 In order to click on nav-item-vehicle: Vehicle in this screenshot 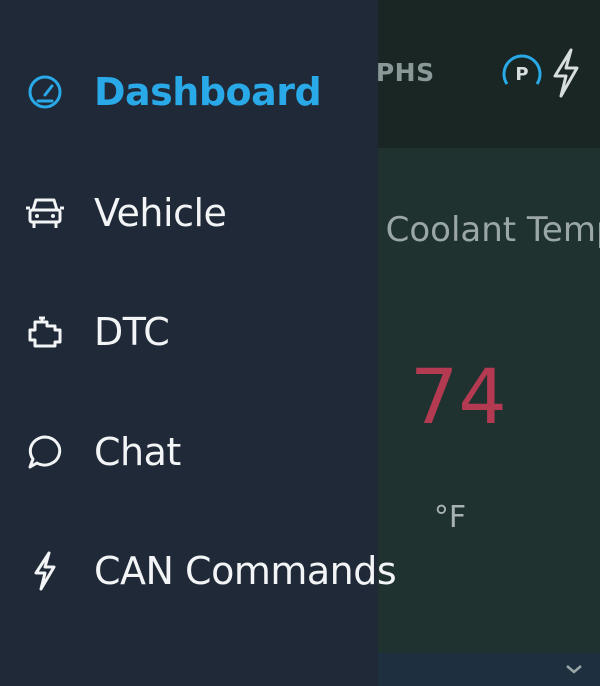, I will do `click(189, 213)`.